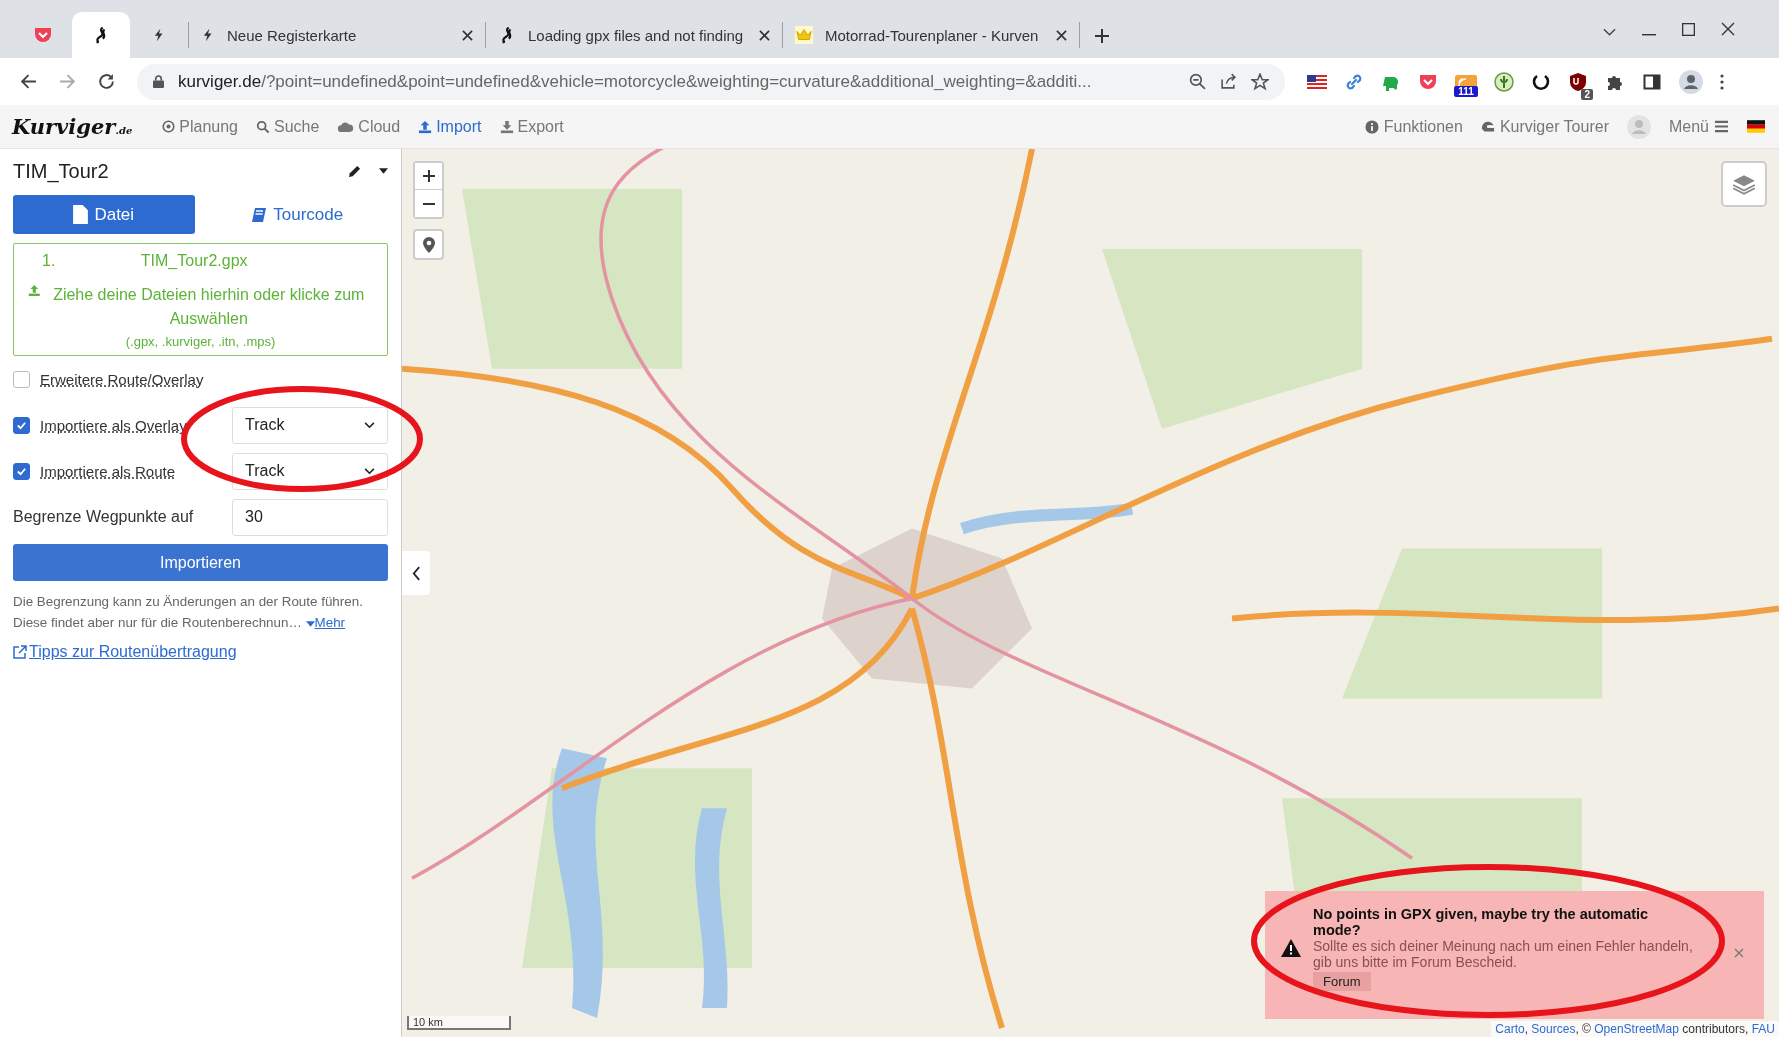  I want to click on attribution-text: ,, so click(1527, 1029).